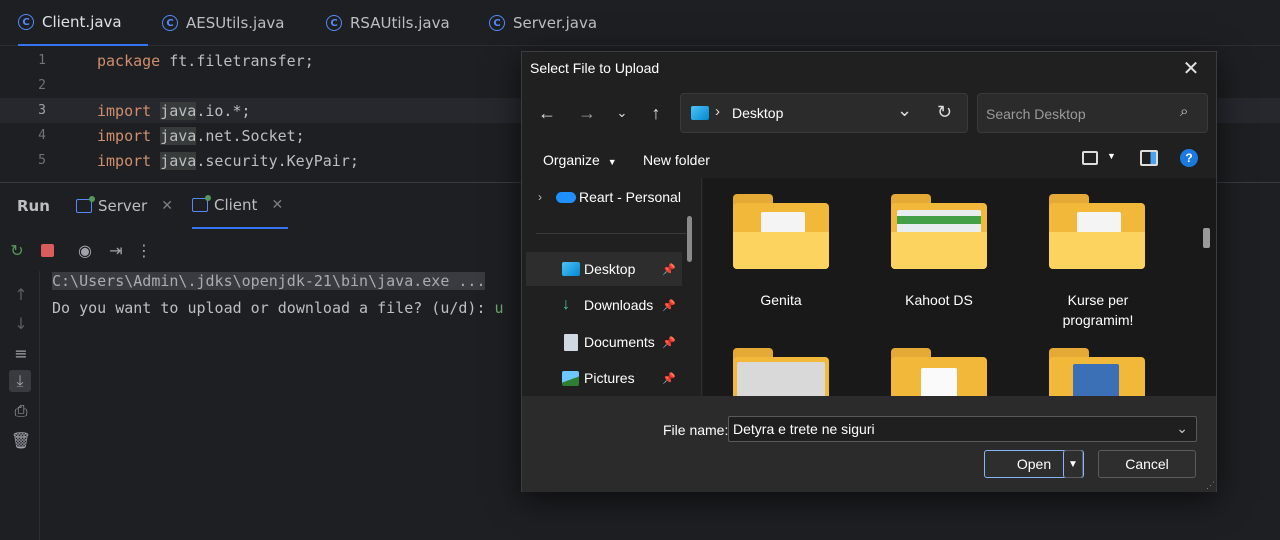  What do you see at coordinates (237, 60) in the screenshot?
I see `code-text: ft.filetransfer;` at bounding box center [237, 60].